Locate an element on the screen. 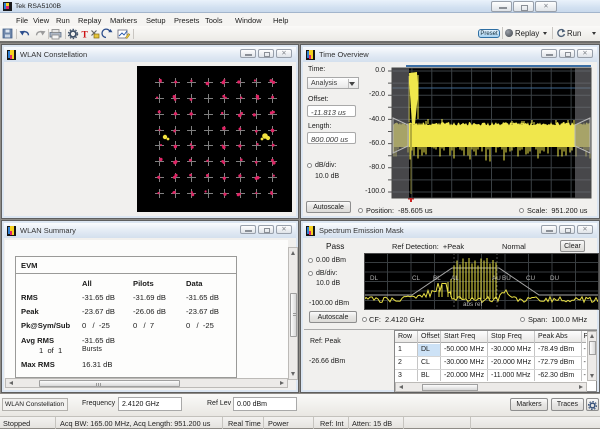 This screenshot has height=429, width=600. svg-text: T is located at coordinates (85, 36).